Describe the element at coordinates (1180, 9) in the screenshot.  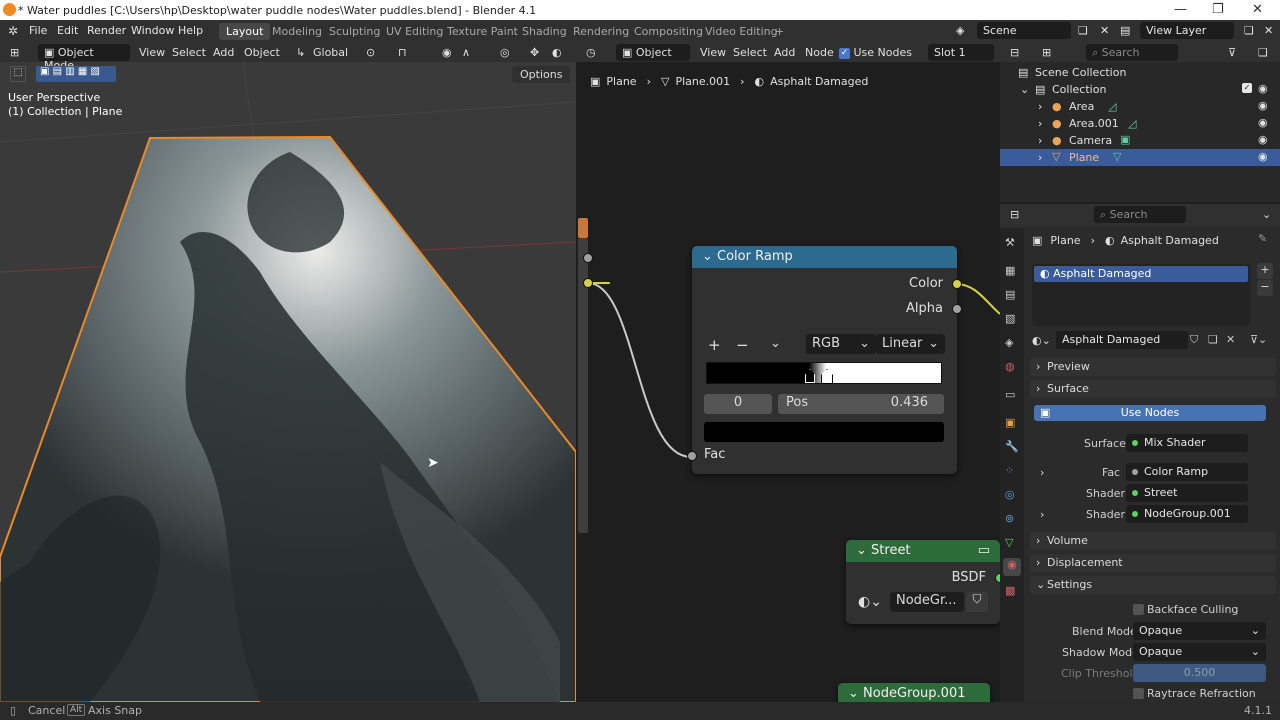
I see `minimize-button: —` at that location.